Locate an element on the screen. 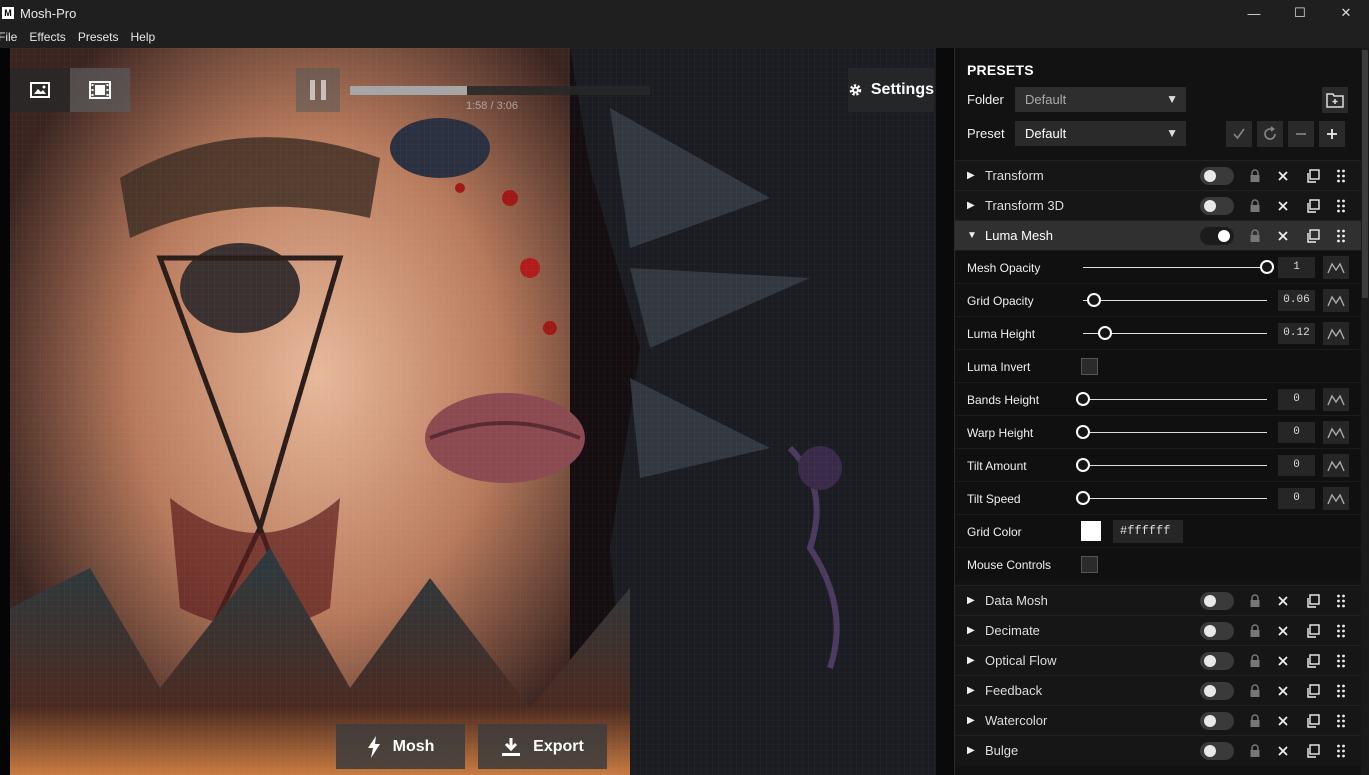 This screenshot has height=775, width=1369. tilt-speed-value-input: 0 is located at coordinates (1296, 498).